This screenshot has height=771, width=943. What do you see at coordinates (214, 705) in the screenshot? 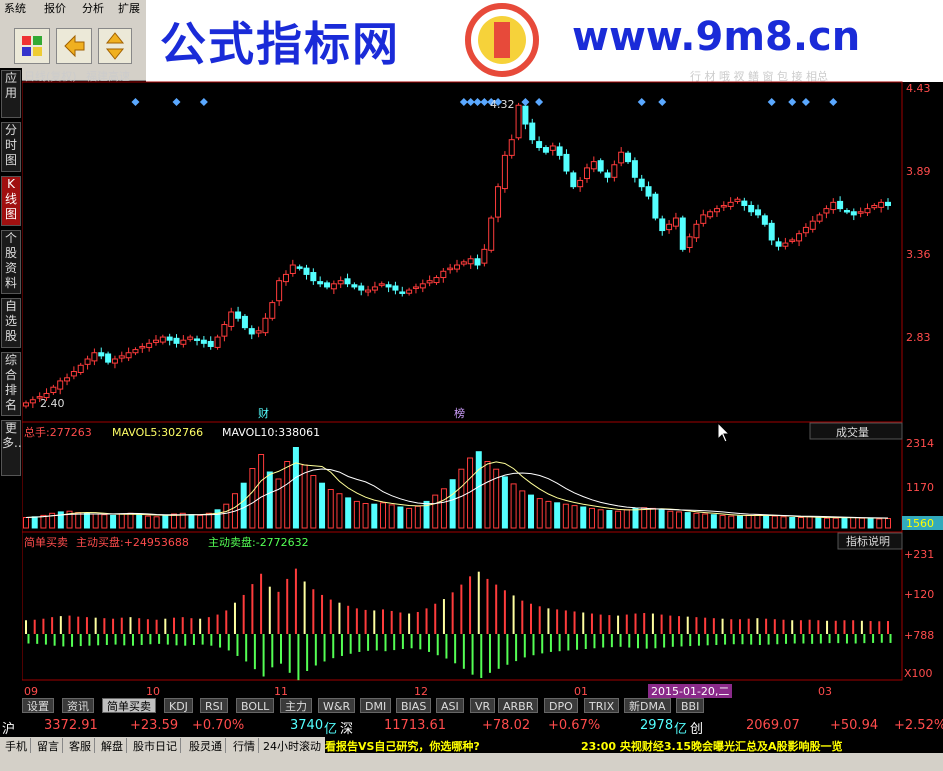
I see `tab-rsi: RSI` at bounding box center [214, 705].